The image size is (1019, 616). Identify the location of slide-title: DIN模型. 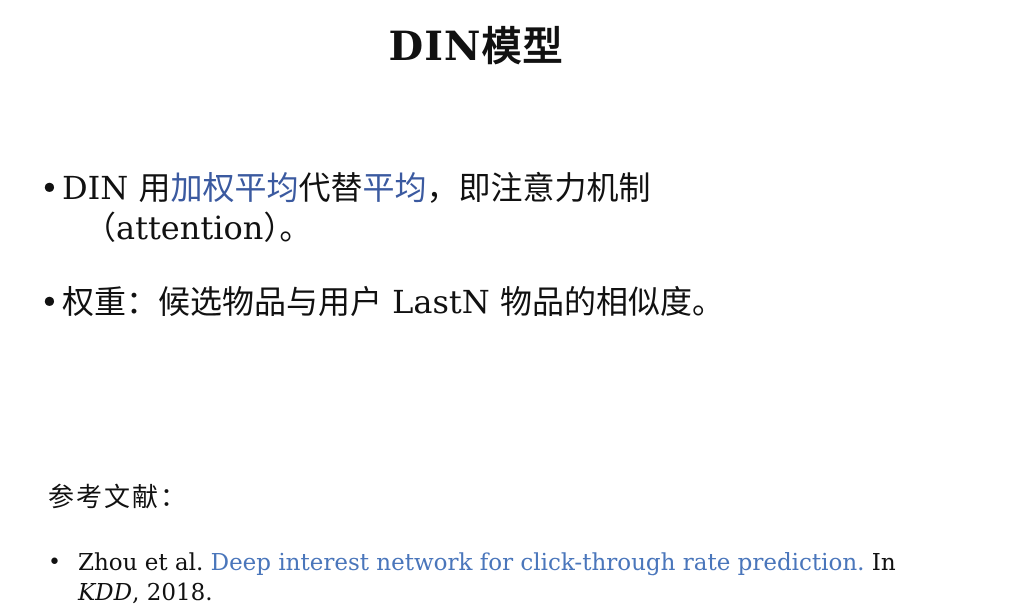
(476, 46).